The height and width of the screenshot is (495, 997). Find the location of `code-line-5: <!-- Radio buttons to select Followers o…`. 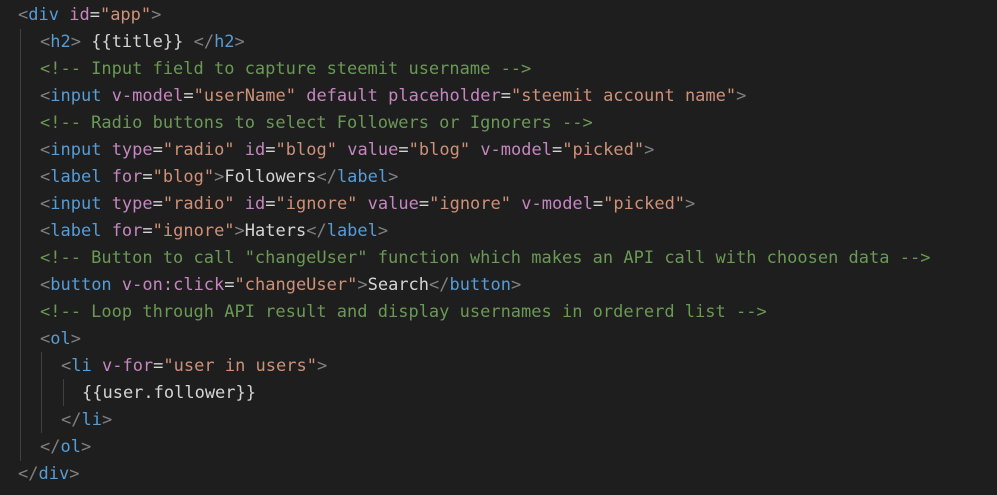

code-line-5: <!-- Radio buttons to select Followers o… is located at coordinates (296, 123).